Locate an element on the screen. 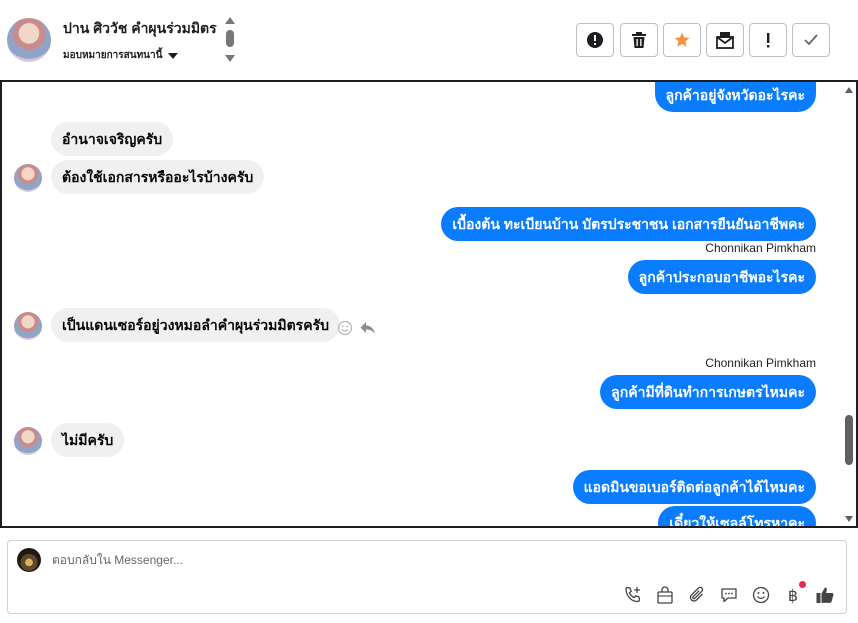 This screenshot has width=858, height=623. assign-label: มอบหมายการสนทนานี้ is located at coordinates (113, 55).